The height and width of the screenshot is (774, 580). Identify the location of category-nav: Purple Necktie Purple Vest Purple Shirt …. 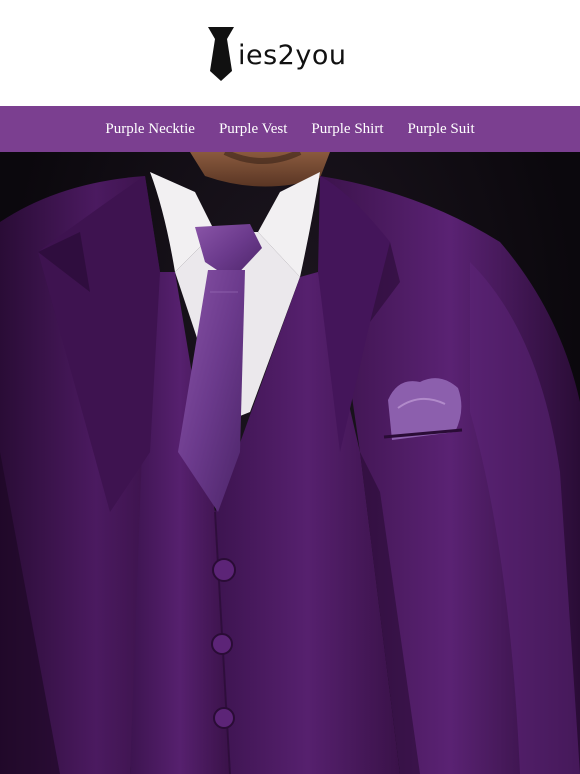
(290, 129).